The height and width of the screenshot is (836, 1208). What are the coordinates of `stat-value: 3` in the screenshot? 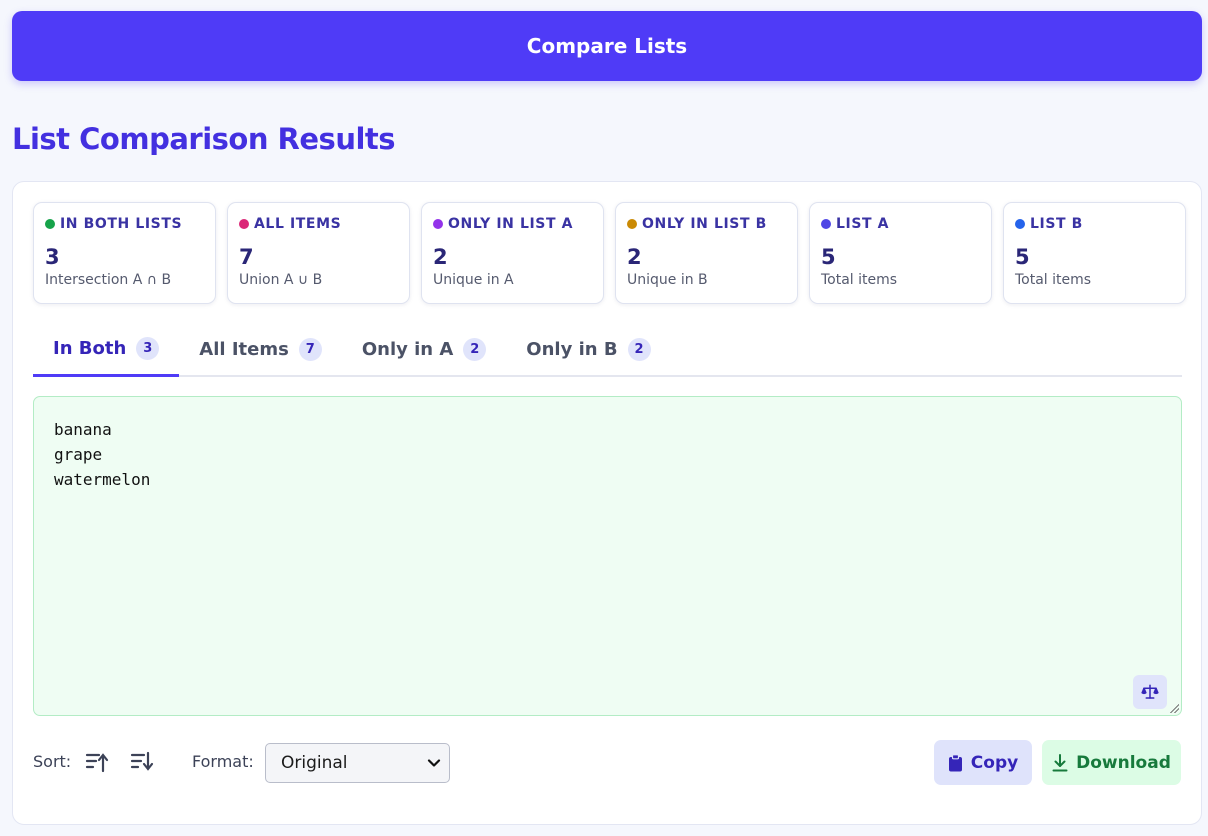 It's located at (52, 257).